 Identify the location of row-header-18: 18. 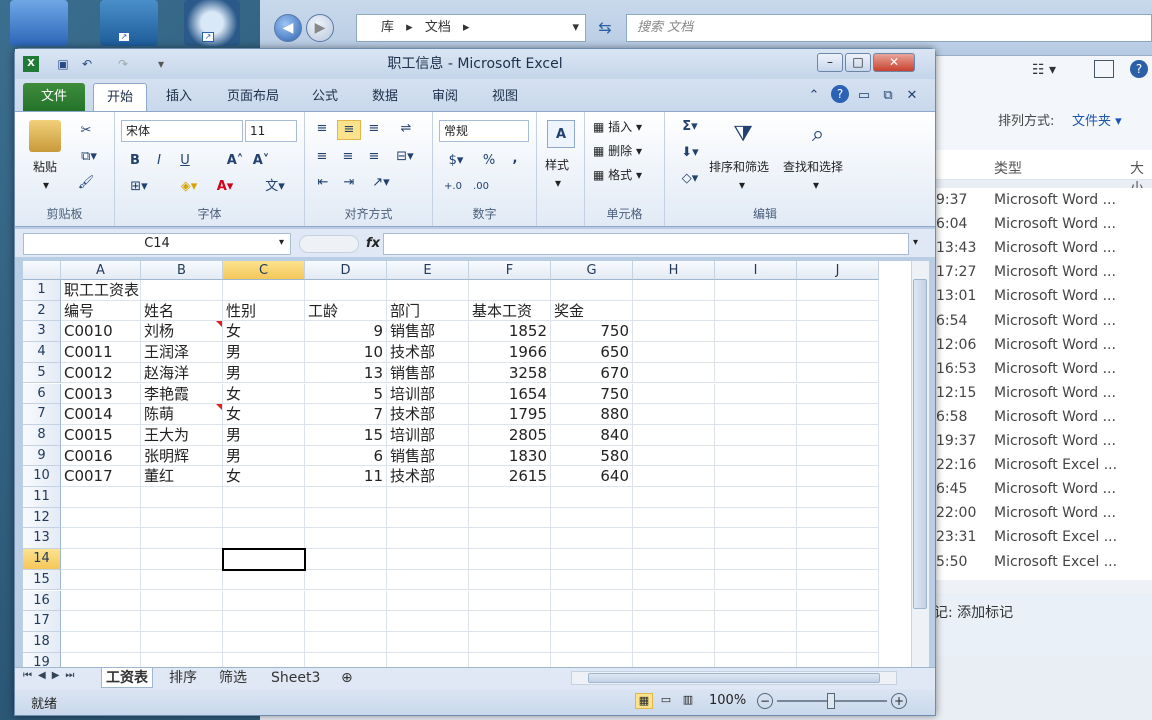
(42, 642).